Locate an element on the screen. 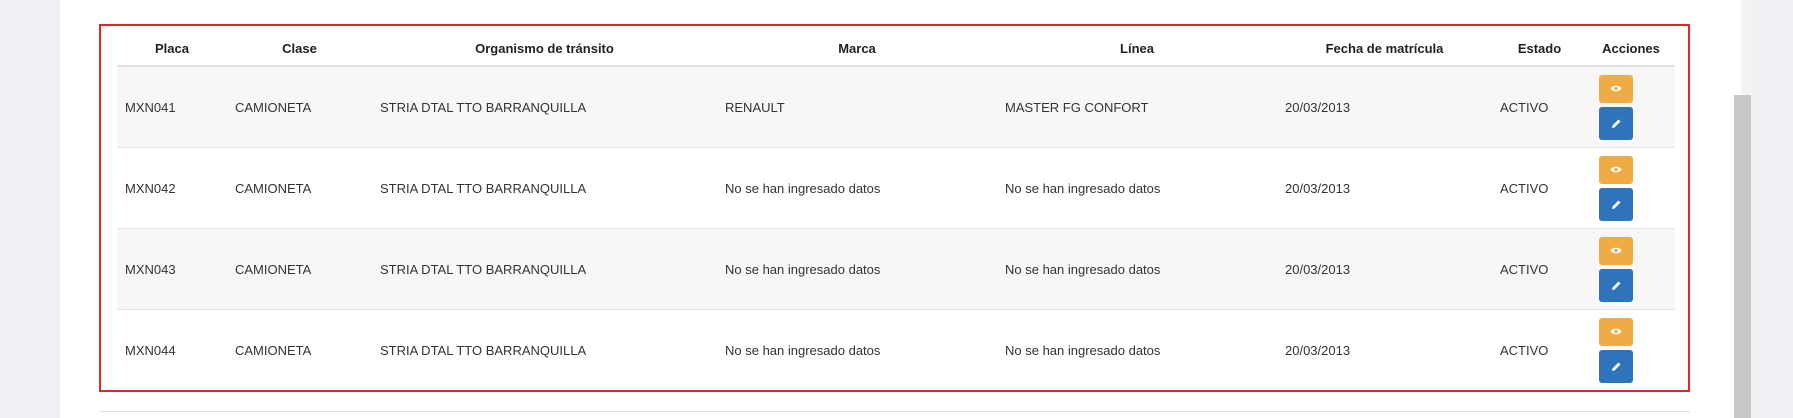 This screenshot has width=1793, height=418. header-fecha: Fecha de matrícula is located at coordinates (1384, 49).